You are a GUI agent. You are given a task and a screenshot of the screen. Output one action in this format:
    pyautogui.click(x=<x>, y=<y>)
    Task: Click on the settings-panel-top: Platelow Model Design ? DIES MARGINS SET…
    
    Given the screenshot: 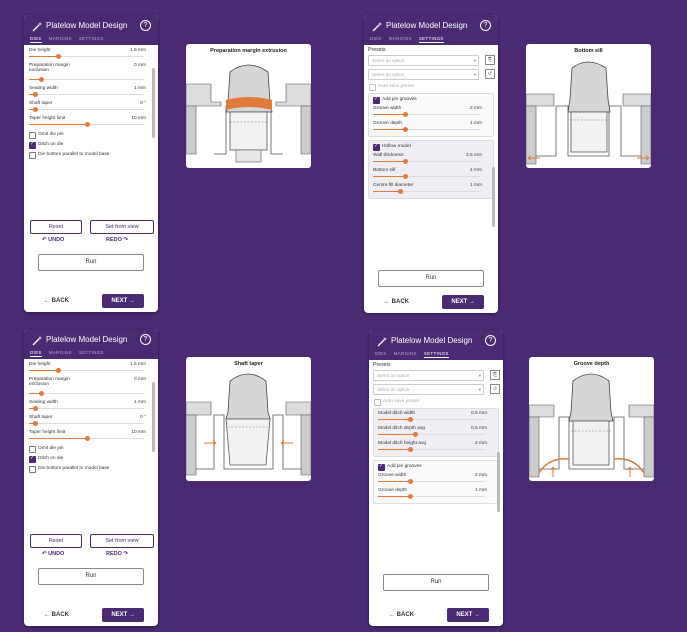 What is the action you would take?
    pyautogui.click(x=431, y=164)
    